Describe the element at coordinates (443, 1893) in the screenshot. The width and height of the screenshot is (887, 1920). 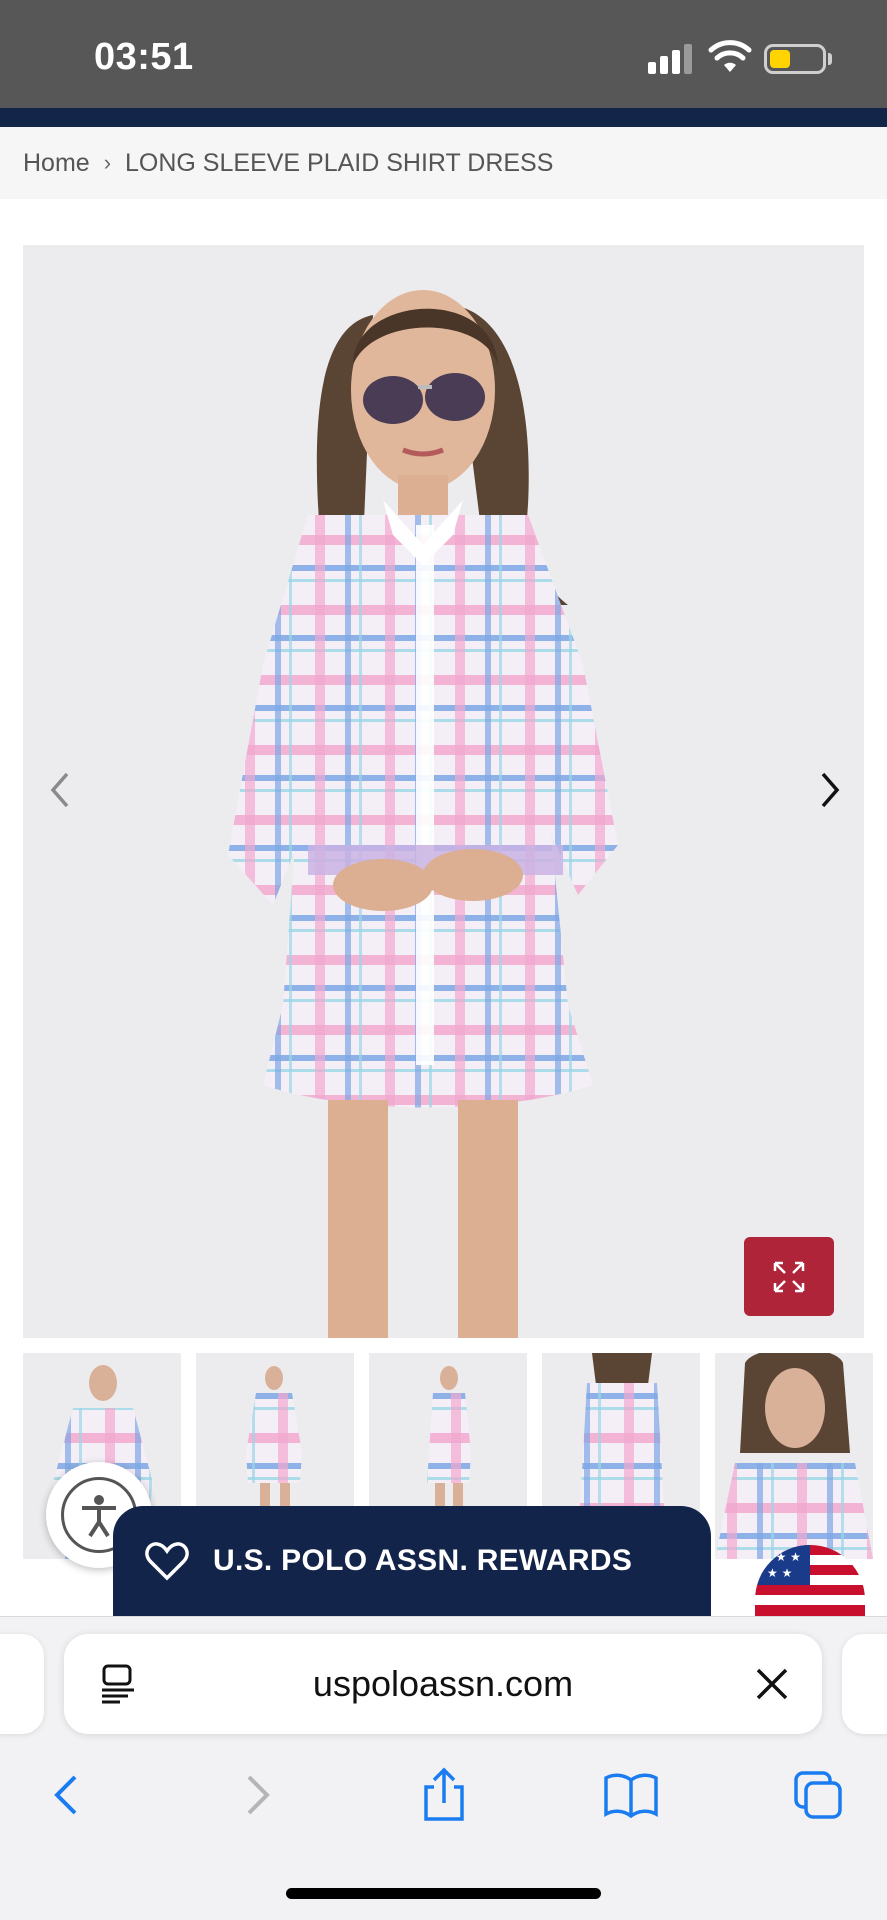
I see `home-indicator` at that location.